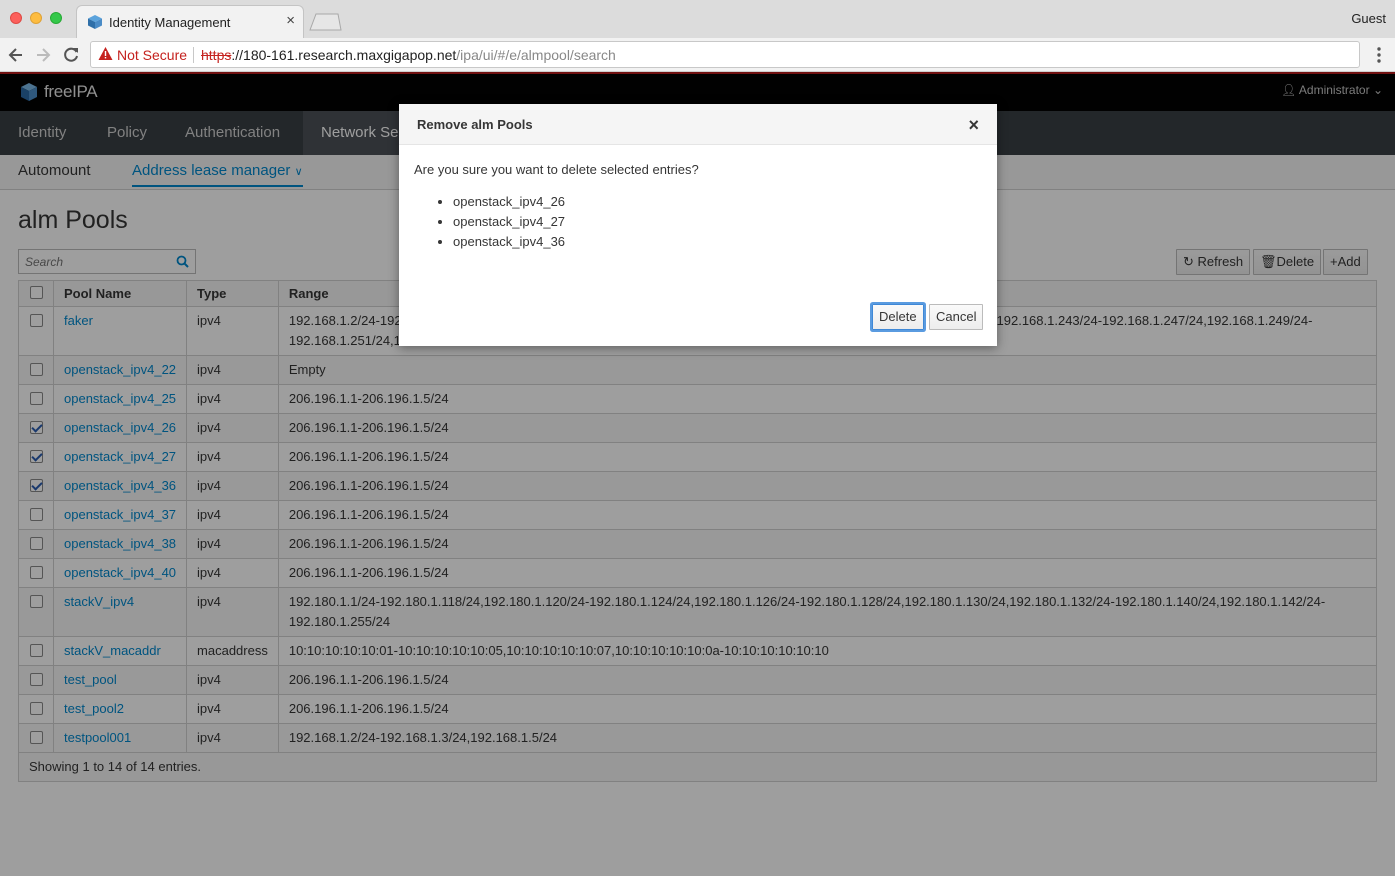  I want to click on url-divider, so click(193, 55).